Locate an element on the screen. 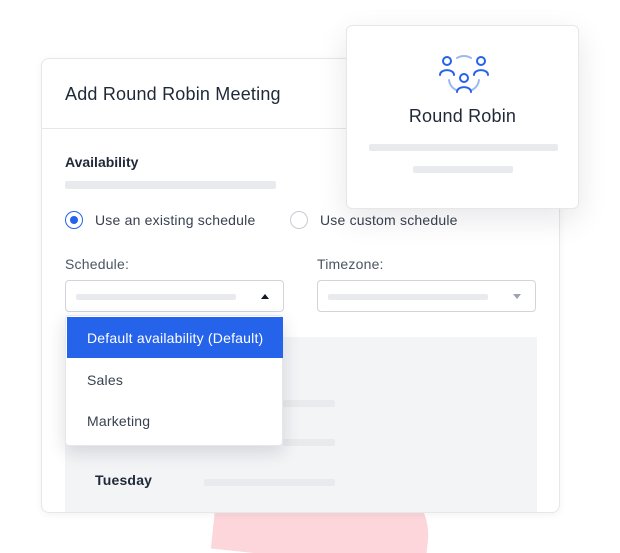  schedule-select is located at coordinates (174, 296).